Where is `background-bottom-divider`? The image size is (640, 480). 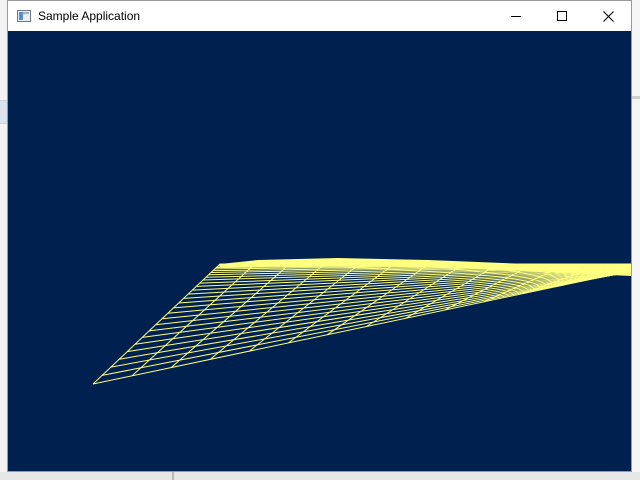 background-bottom-divider is located at coordinates (173, 476).